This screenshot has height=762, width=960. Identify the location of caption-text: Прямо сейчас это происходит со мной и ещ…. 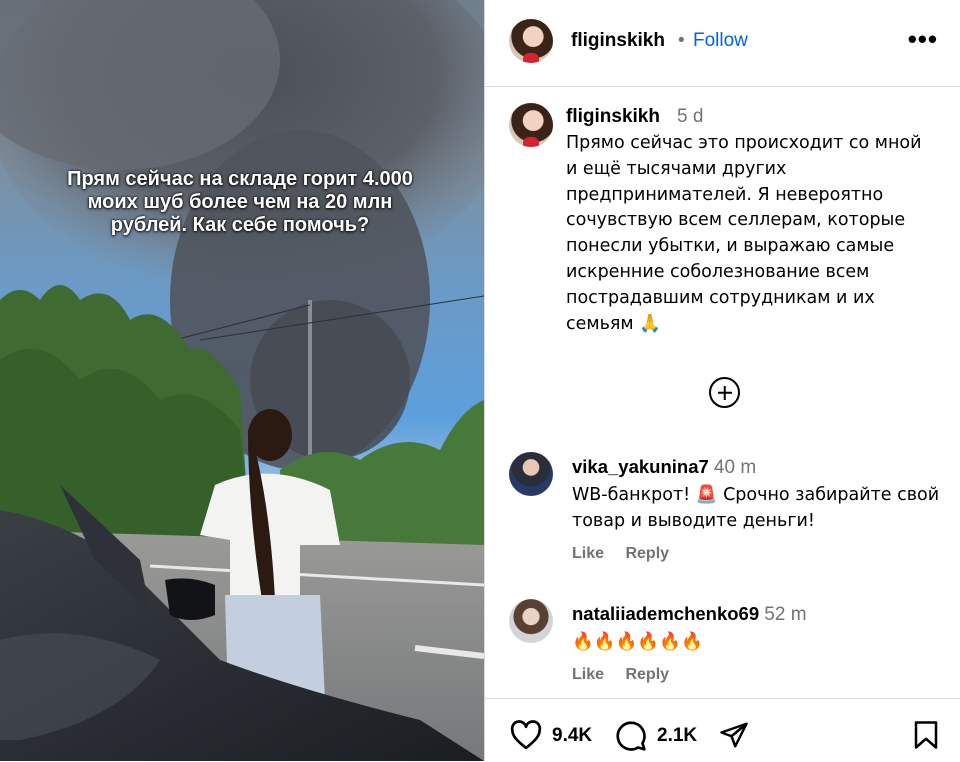
(744, 233).